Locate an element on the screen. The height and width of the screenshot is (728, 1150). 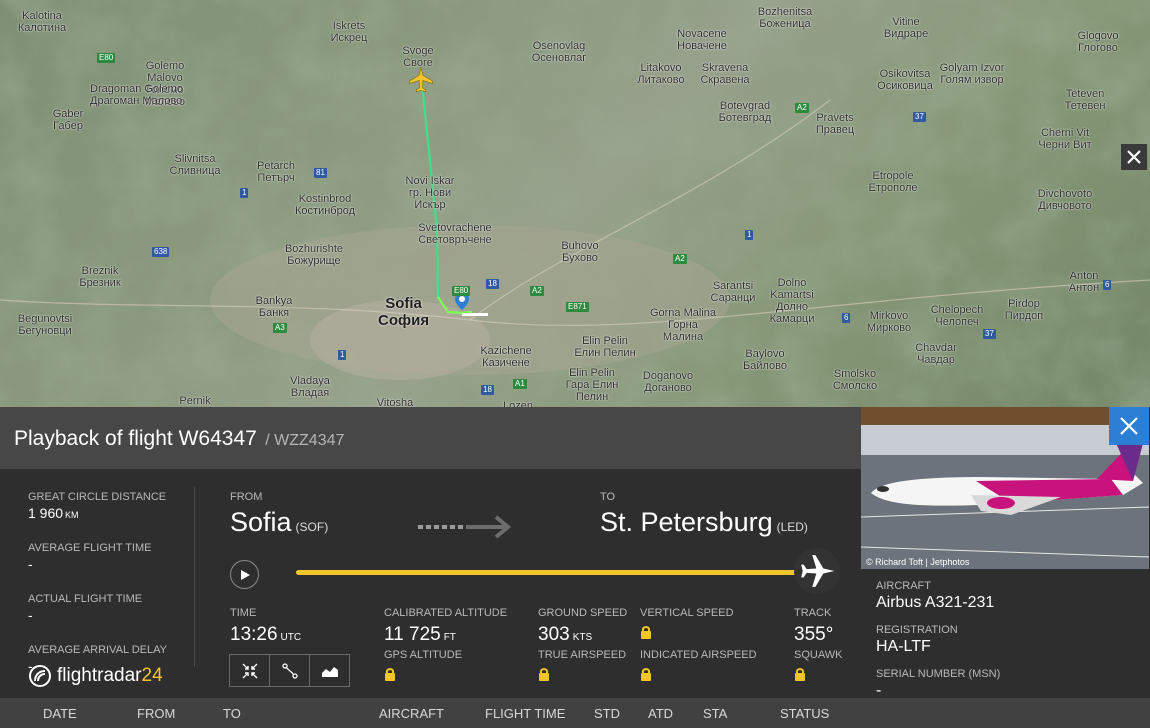
place-label: Baylovo Байлово is located at coordinates (765, 360).